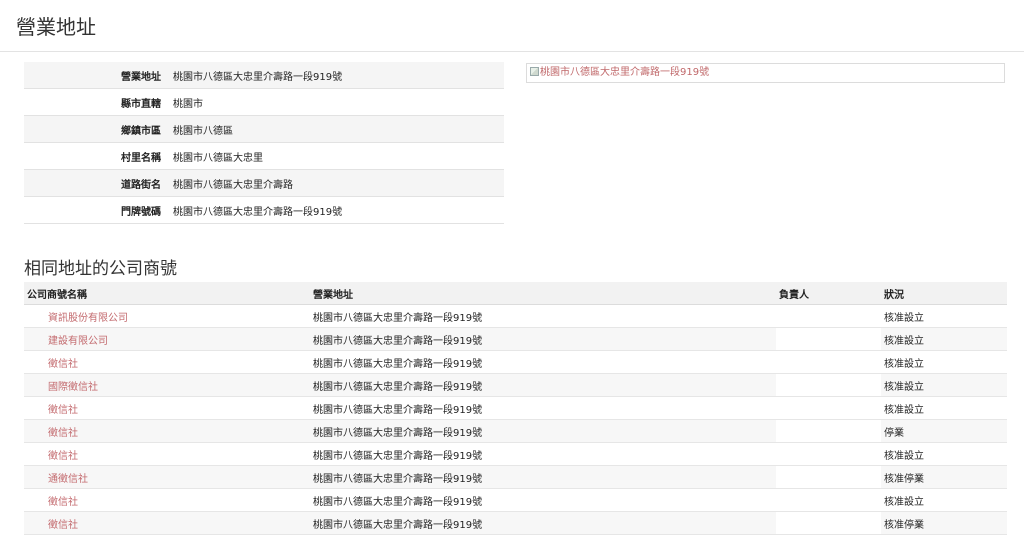  What do you see at coordinates (78, 341) in the screenshot?
I see `company-name-link: 建設有限公司` at bounding box center [78, 341].